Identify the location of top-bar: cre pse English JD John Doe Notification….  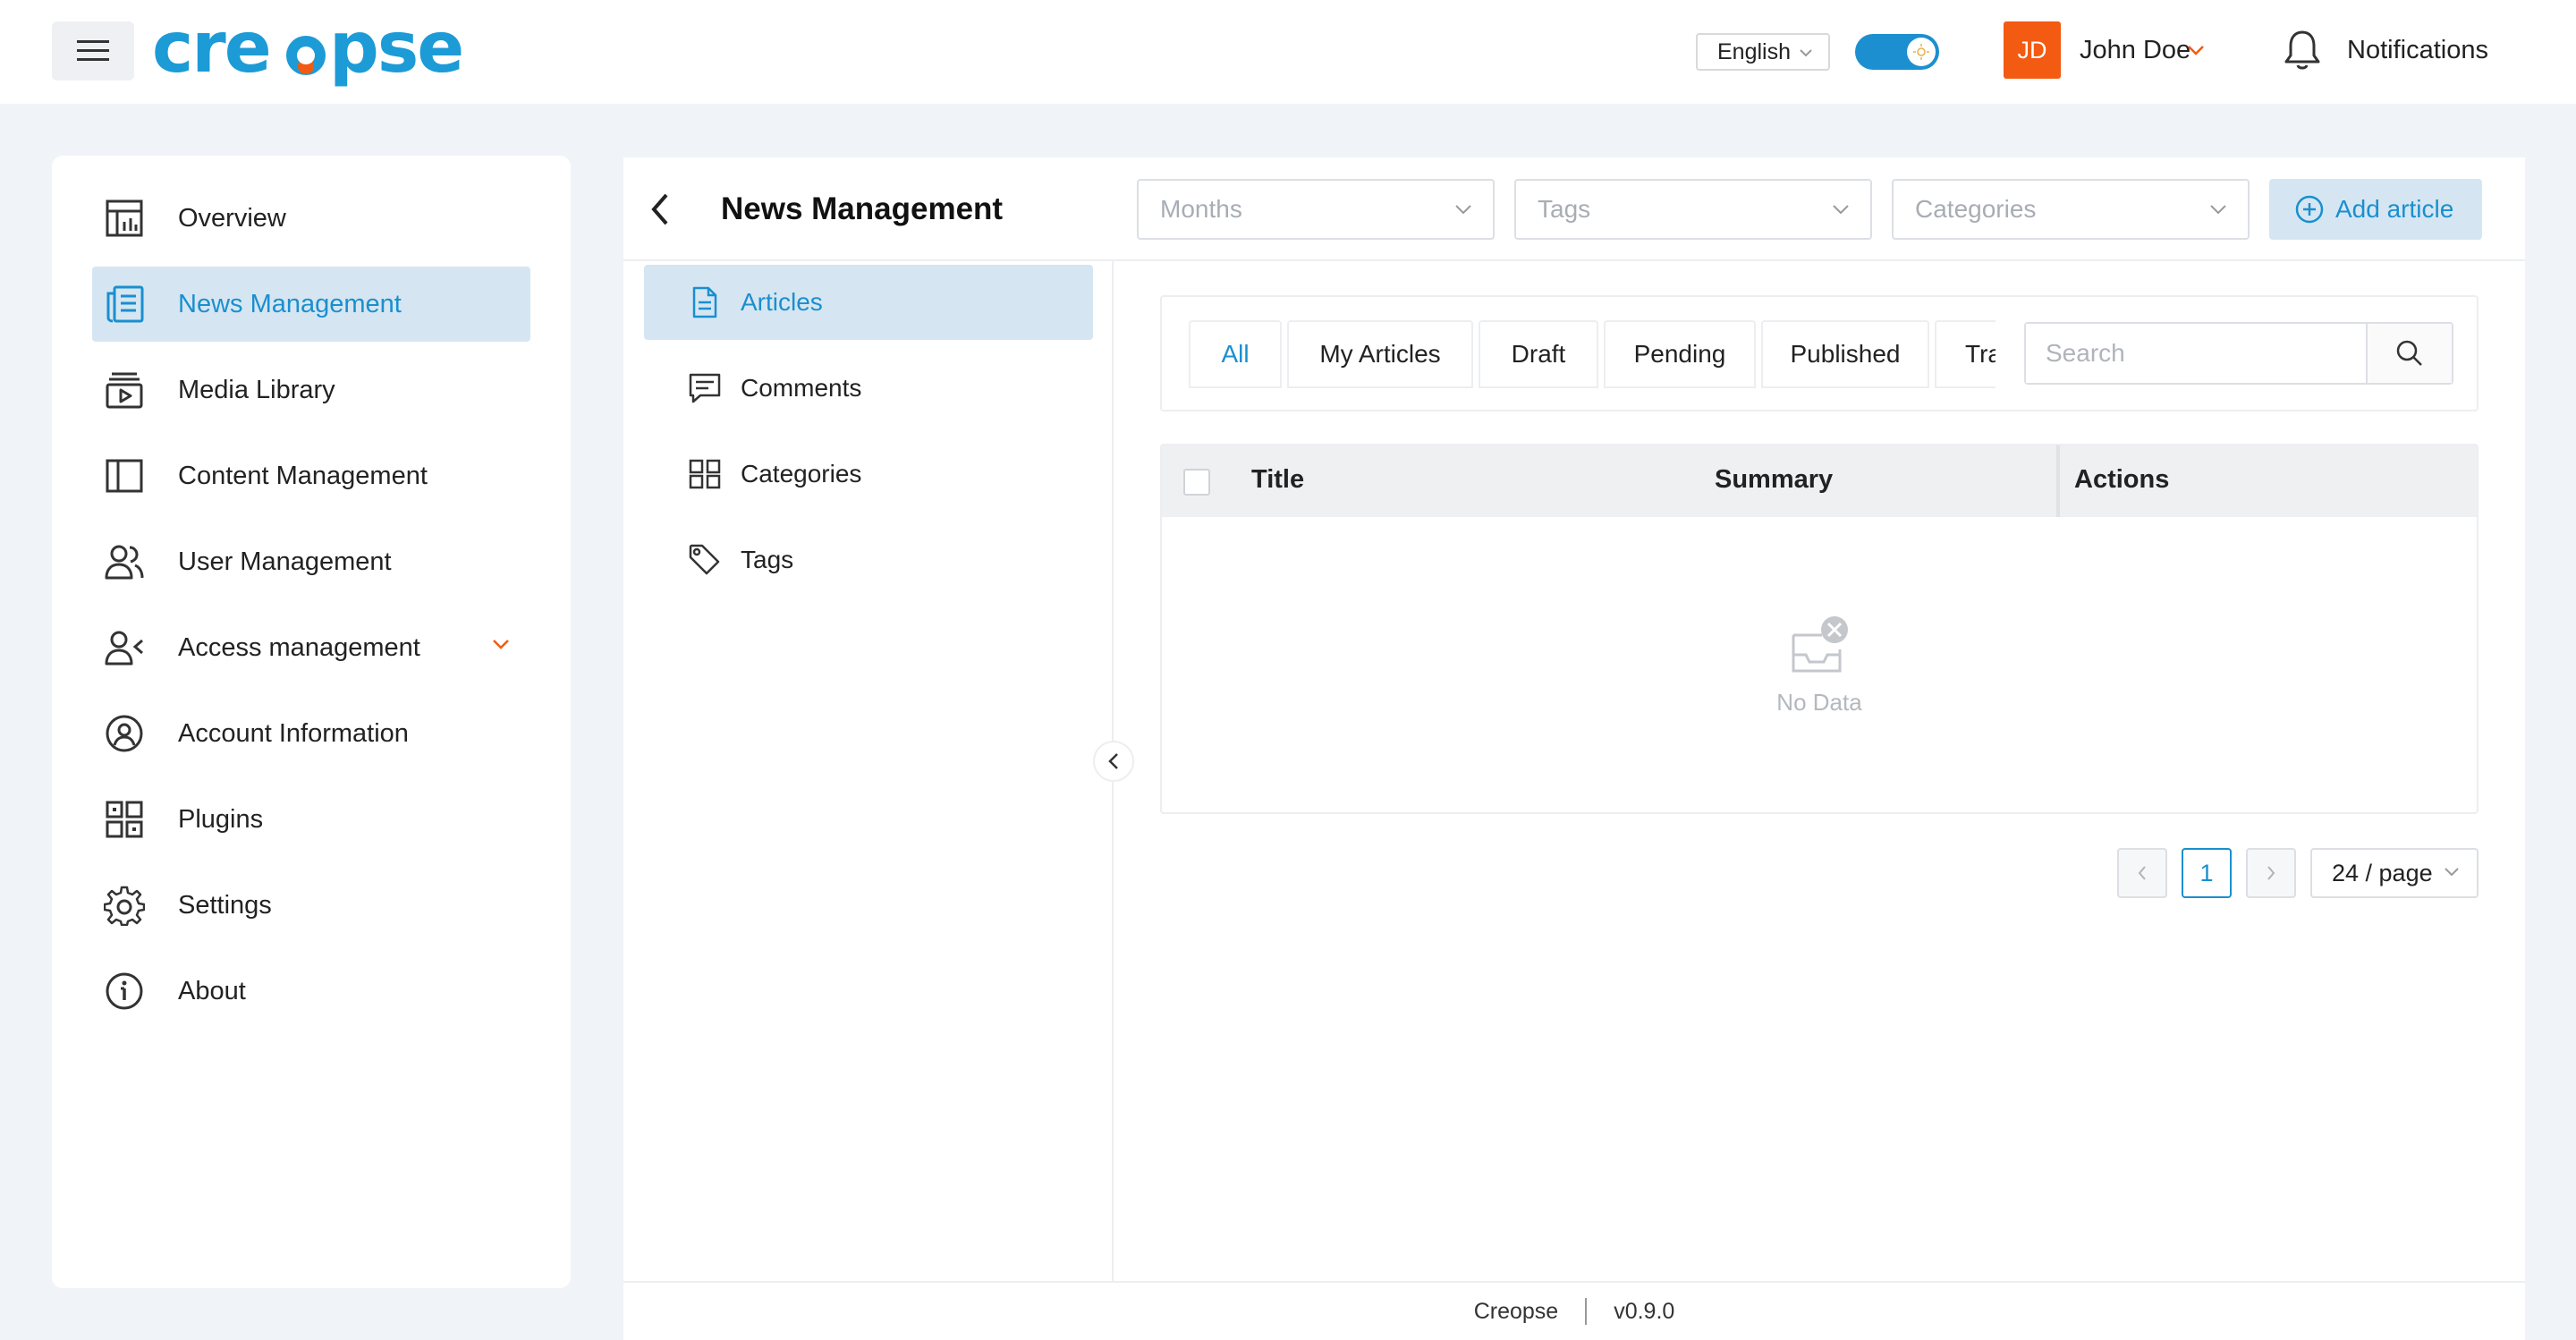
(1288, 52).